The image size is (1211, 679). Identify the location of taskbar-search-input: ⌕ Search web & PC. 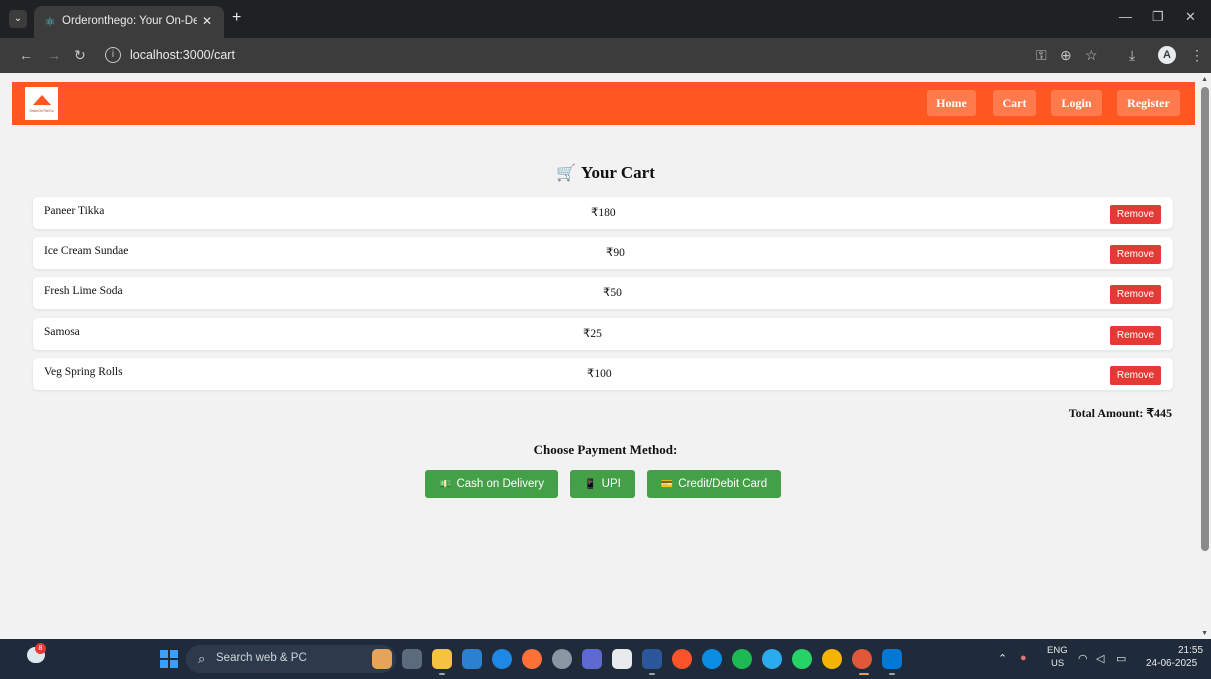
(291, 659).